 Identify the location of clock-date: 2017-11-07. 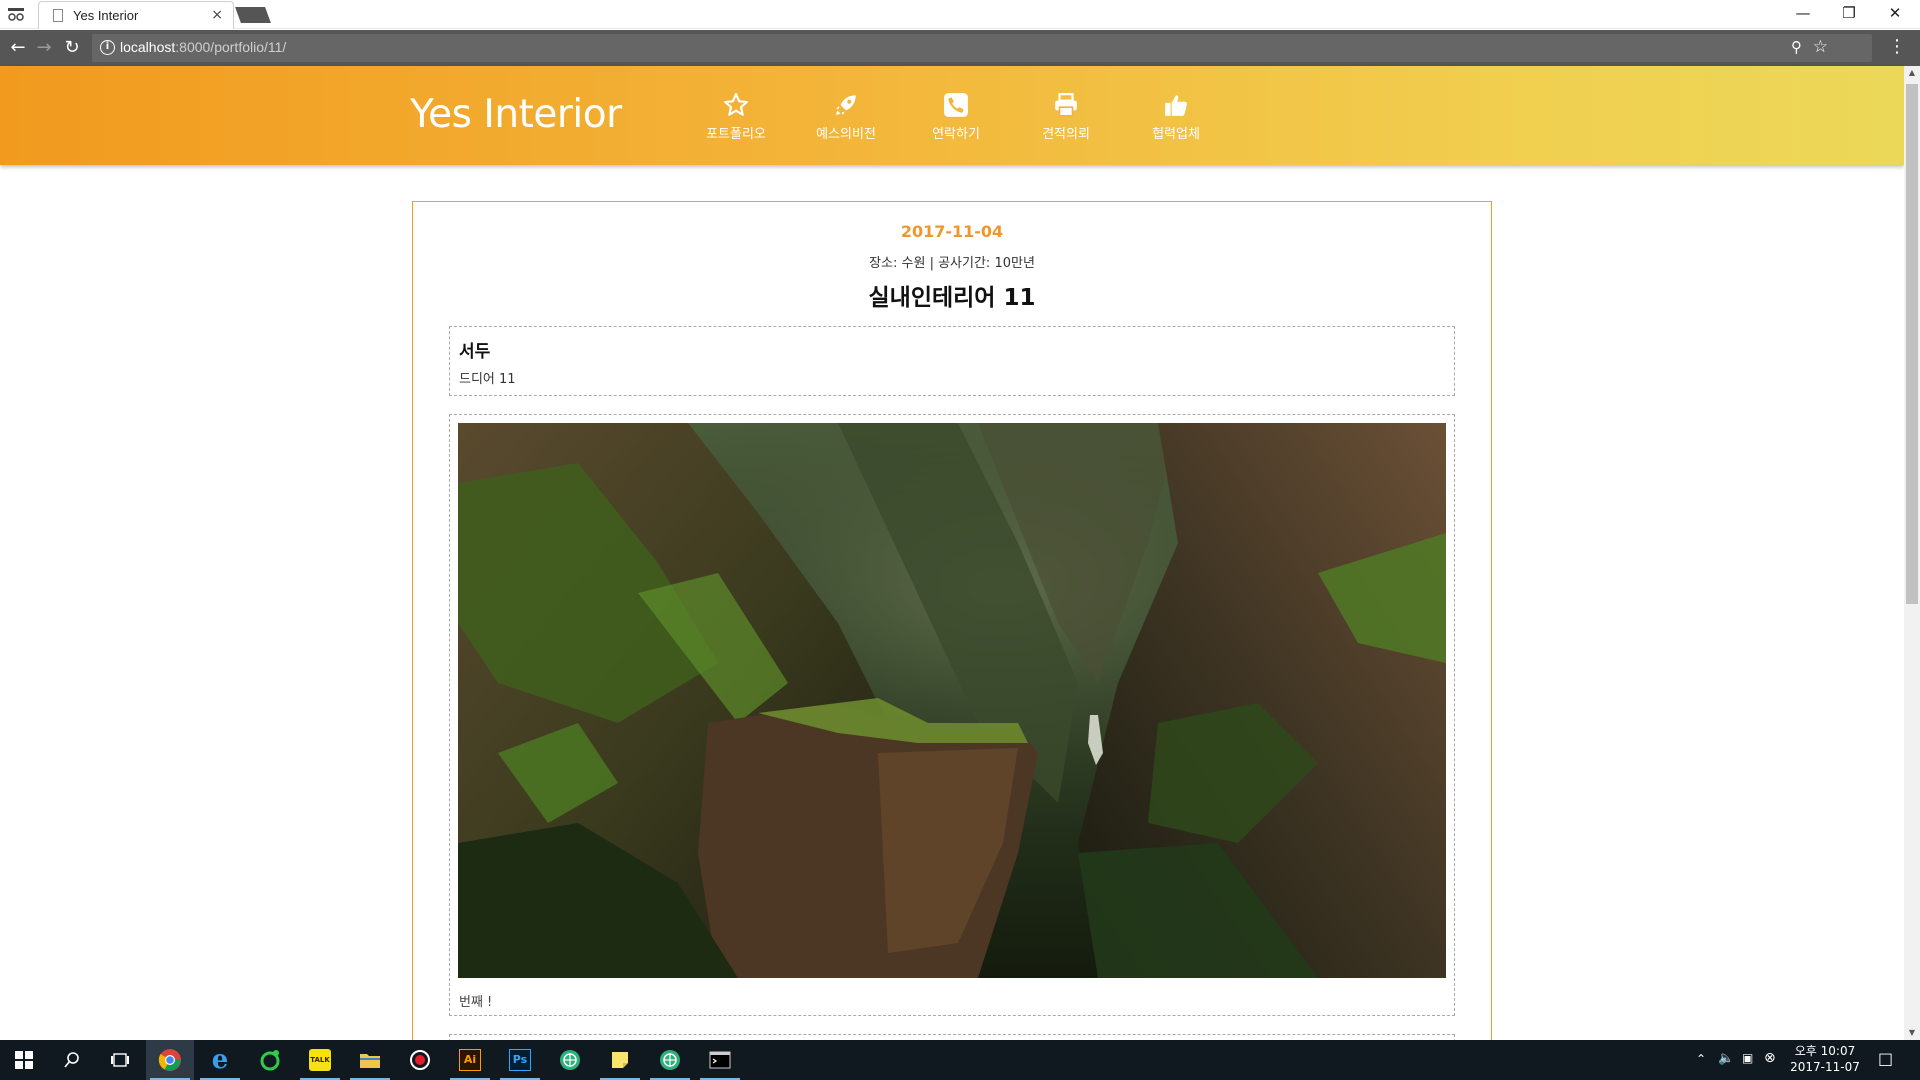
(1825, 1067).